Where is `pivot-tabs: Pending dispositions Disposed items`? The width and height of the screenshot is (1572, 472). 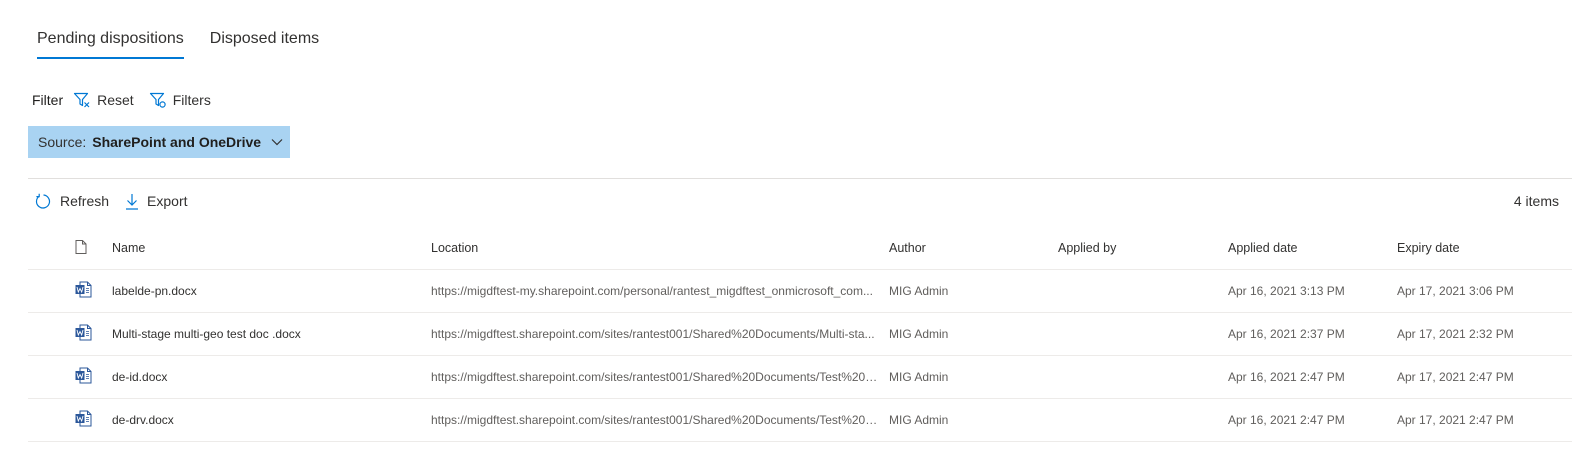 pivot-tabs: Pending dispositions Disposed items is located at coordinates (178, 44).